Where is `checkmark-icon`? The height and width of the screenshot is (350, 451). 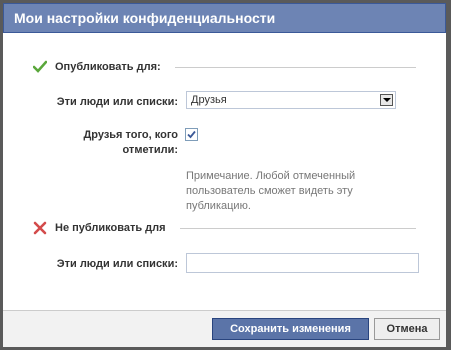 checkmark-icon is located at coordinates (191, 134).